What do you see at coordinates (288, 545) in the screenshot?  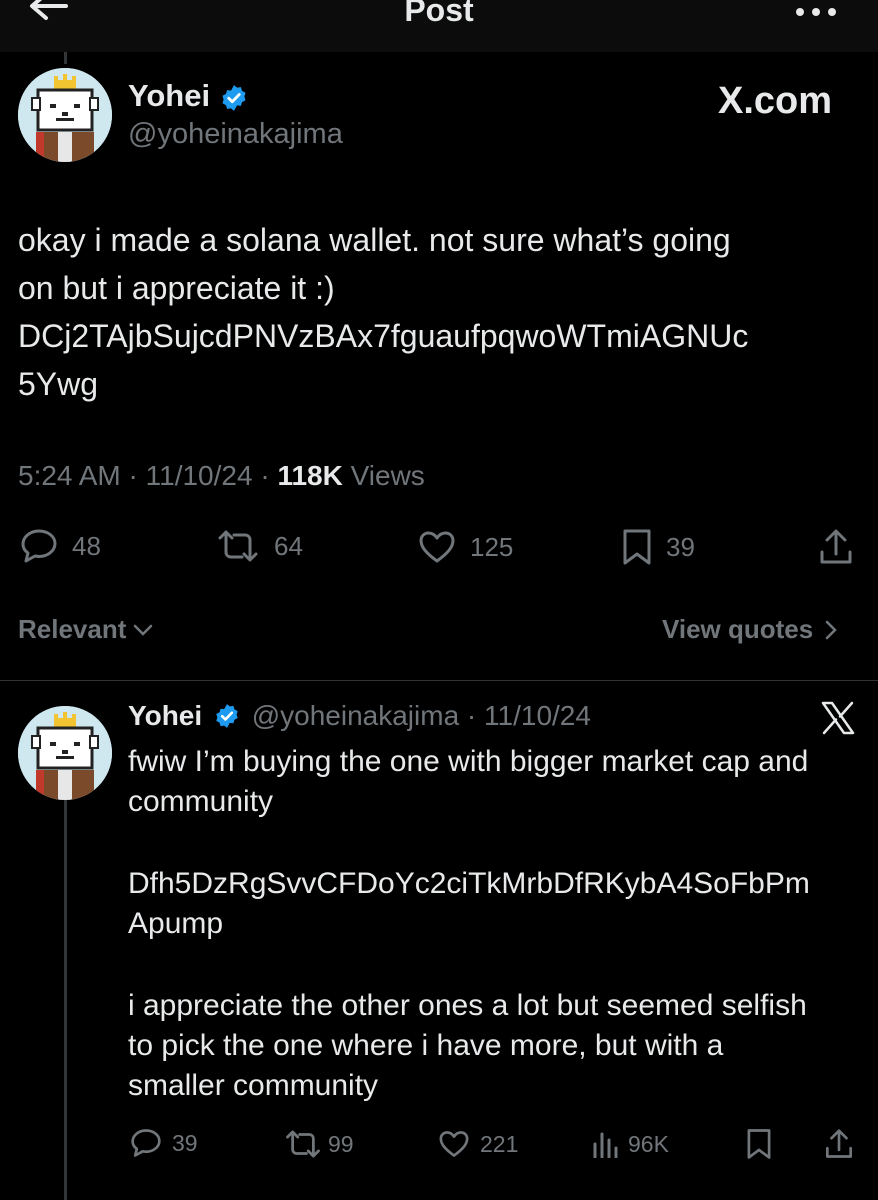 I see `repost-count: 64` at bounding box center [288, 545].